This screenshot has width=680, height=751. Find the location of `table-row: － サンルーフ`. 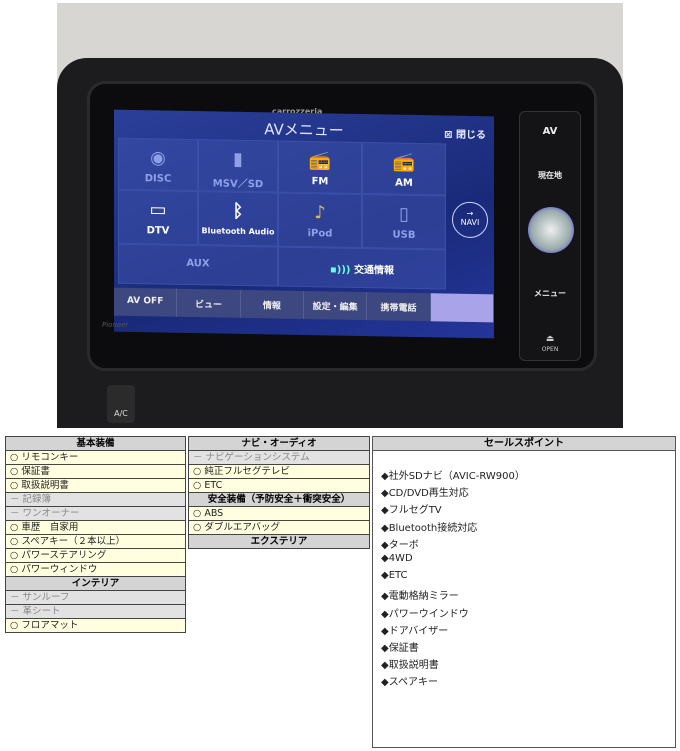

table-row: － サンルーフ is located at coordinates (95, 597).